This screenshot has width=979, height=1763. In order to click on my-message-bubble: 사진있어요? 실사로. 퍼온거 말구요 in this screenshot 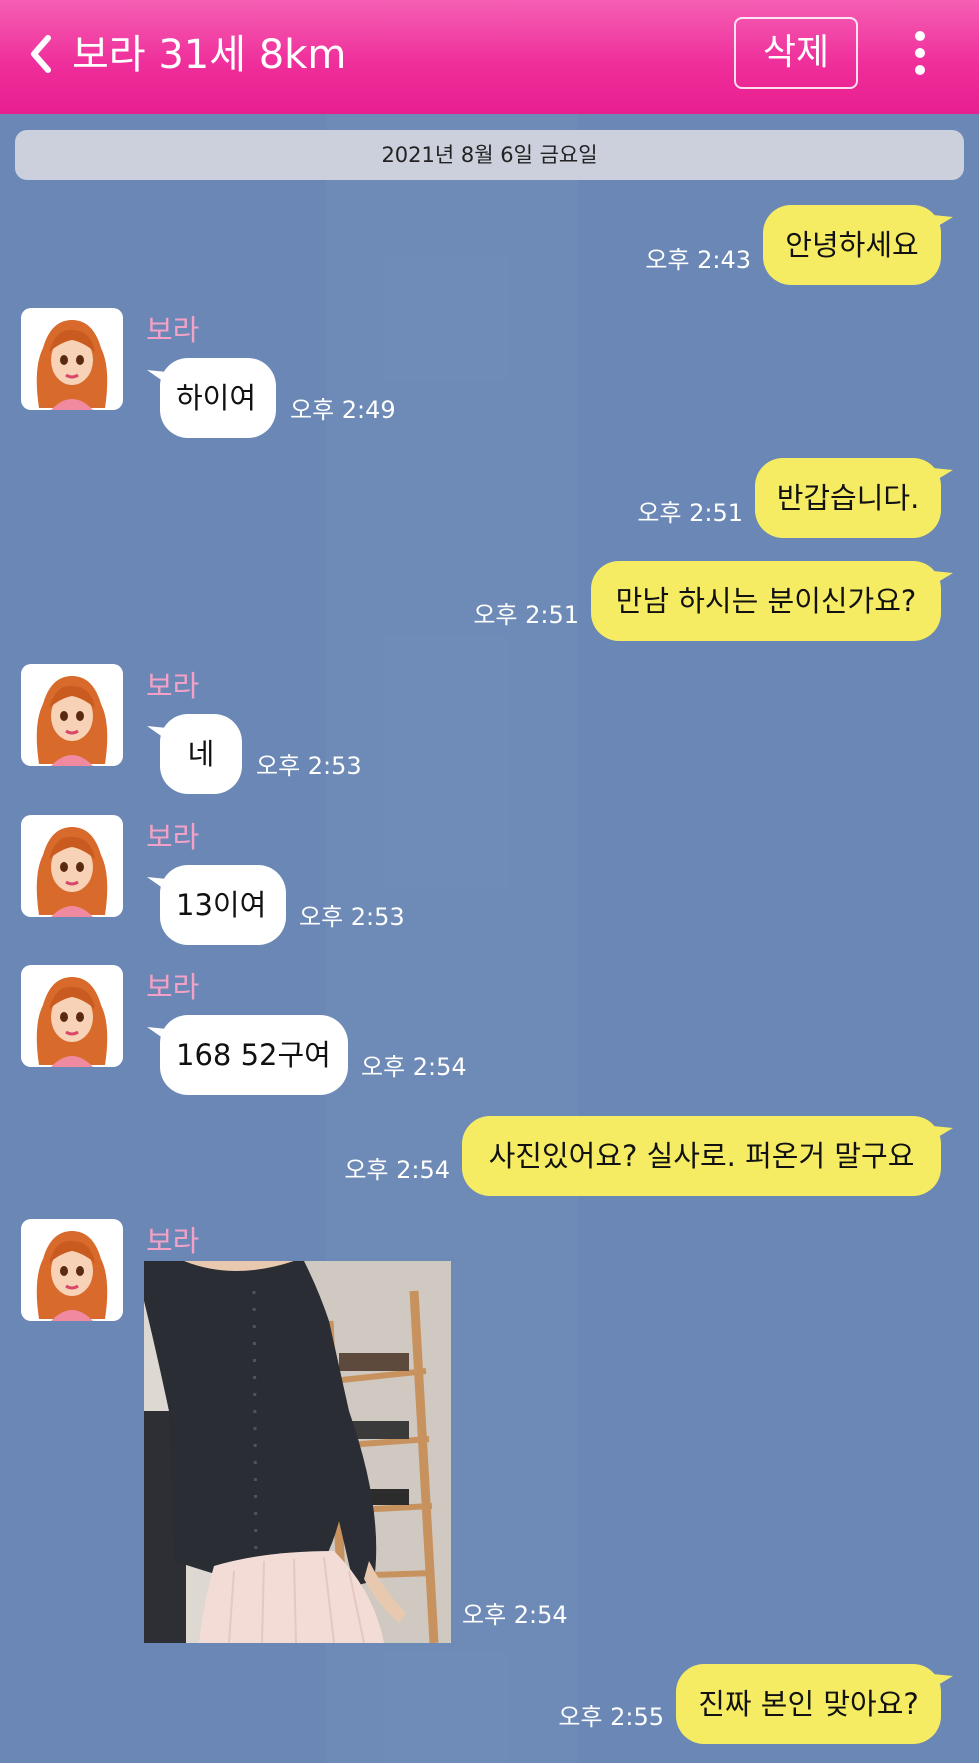, I will do `click(701, 1156)`.